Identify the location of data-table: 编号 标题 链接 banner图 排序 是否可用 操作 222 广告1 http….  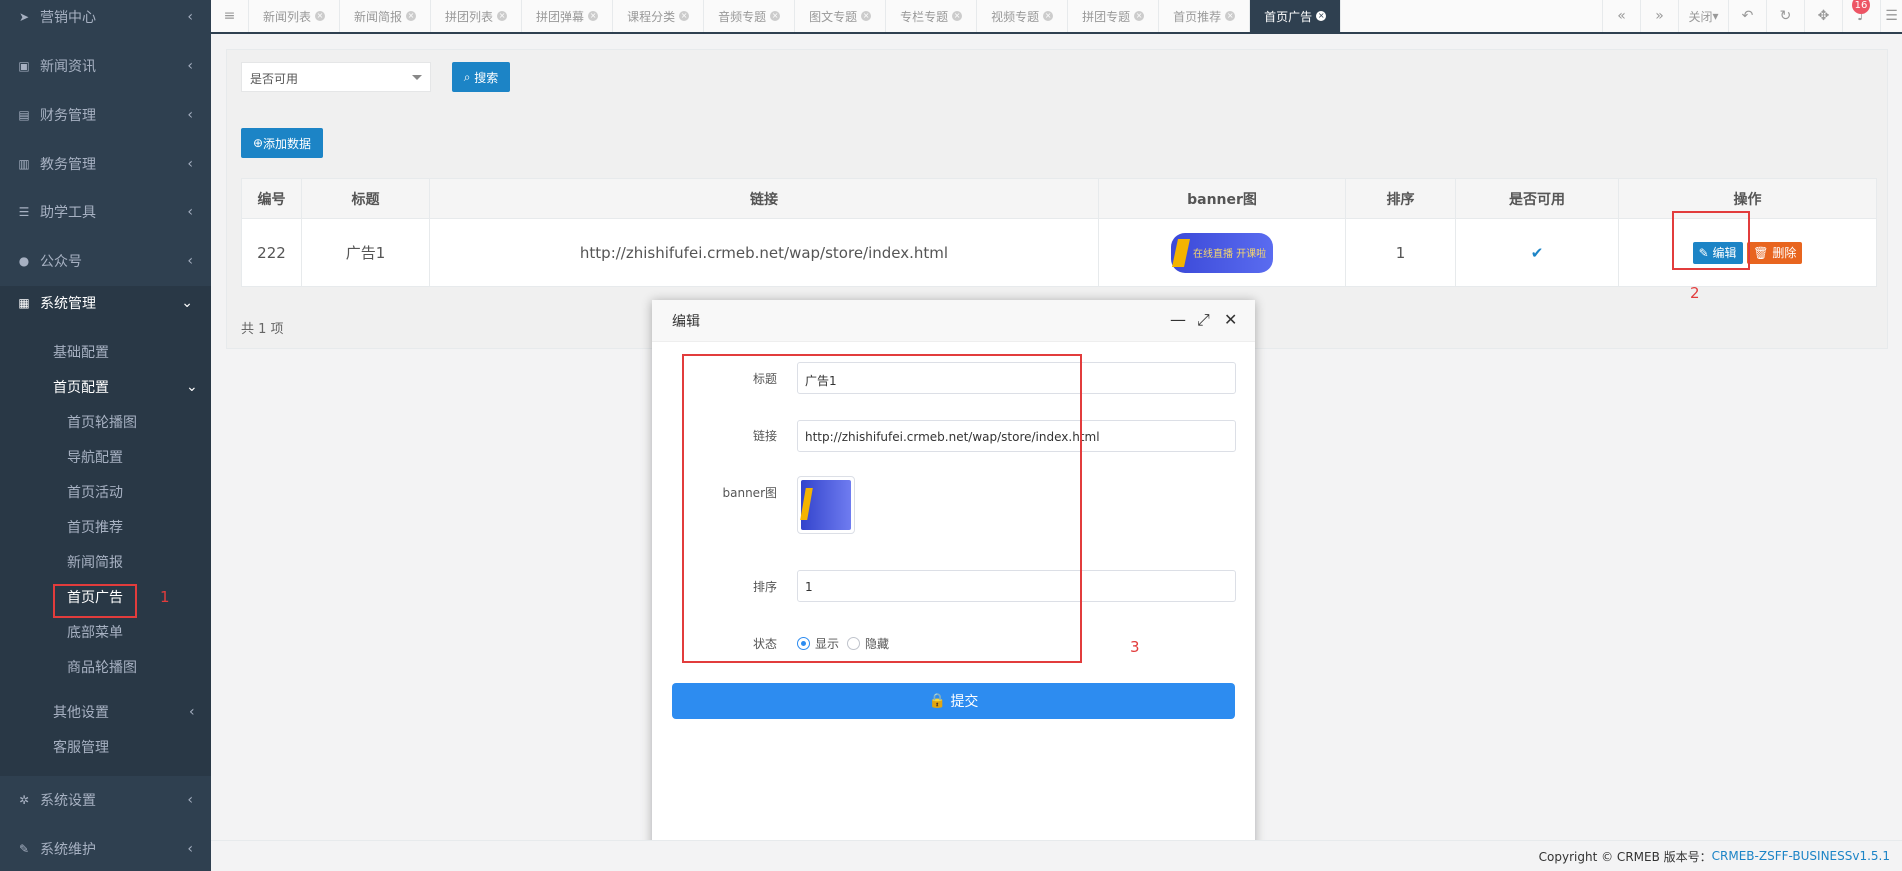
(1059, 232).